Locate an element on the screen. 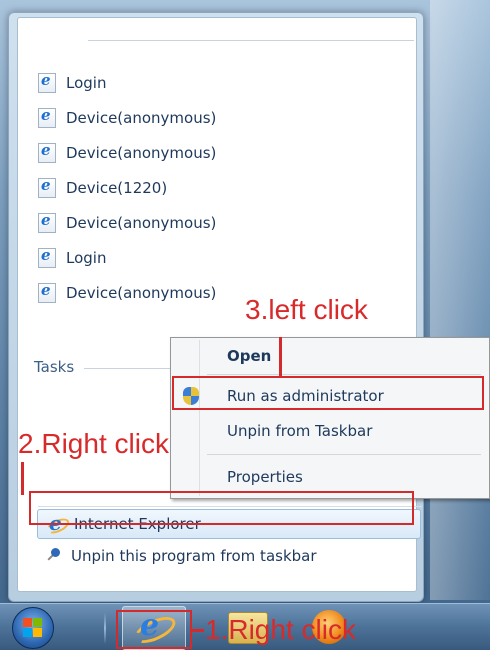  menu-item-open: Open is located at coordinates (249, 356).